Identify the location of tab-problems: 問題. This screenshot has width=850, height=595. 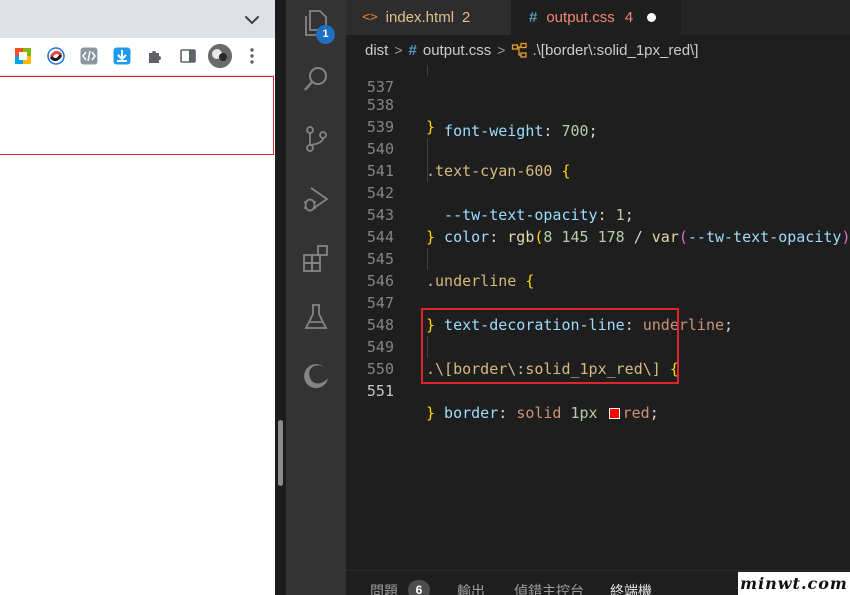
(384, 588).